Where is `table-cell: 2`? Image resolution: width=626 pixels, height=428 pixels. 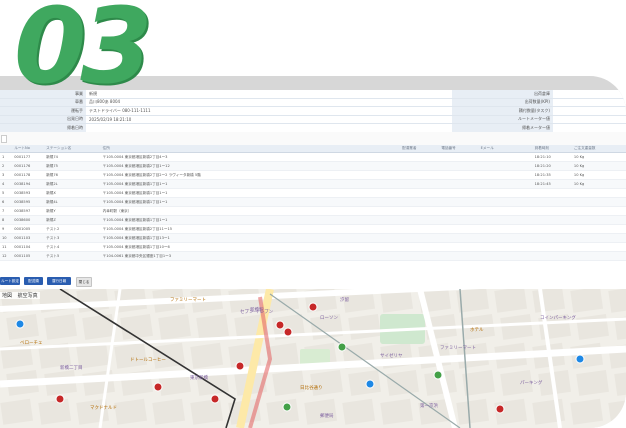 table-cell: 2 is located at coordinates (6, 166).